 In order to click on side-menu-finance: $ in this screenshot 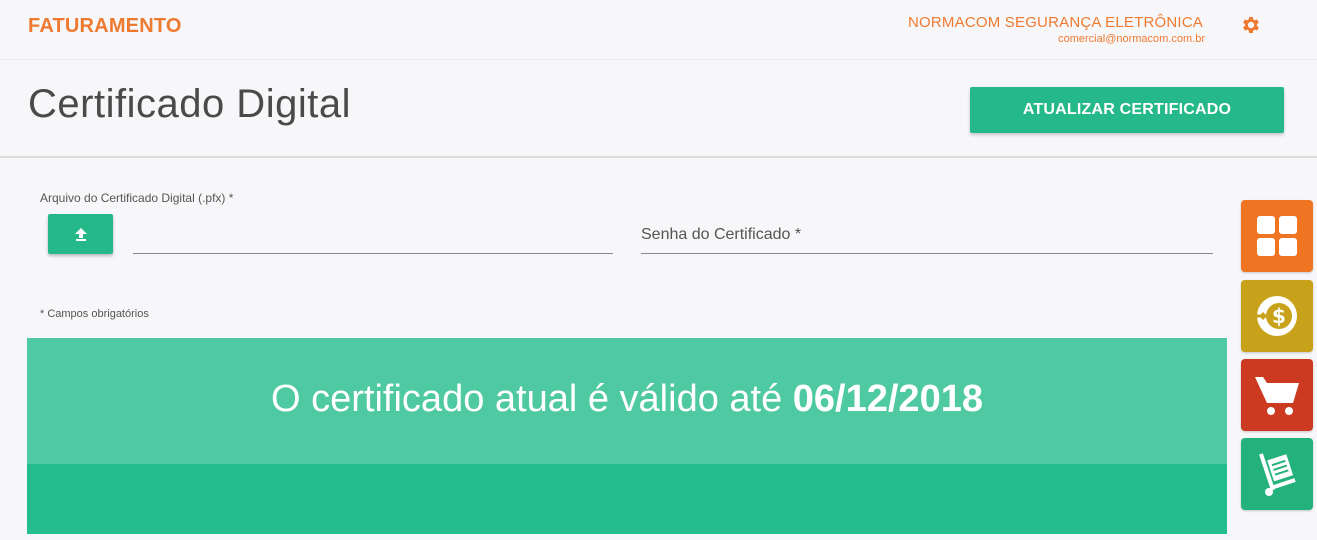, I will do `click(1277, 316)`.